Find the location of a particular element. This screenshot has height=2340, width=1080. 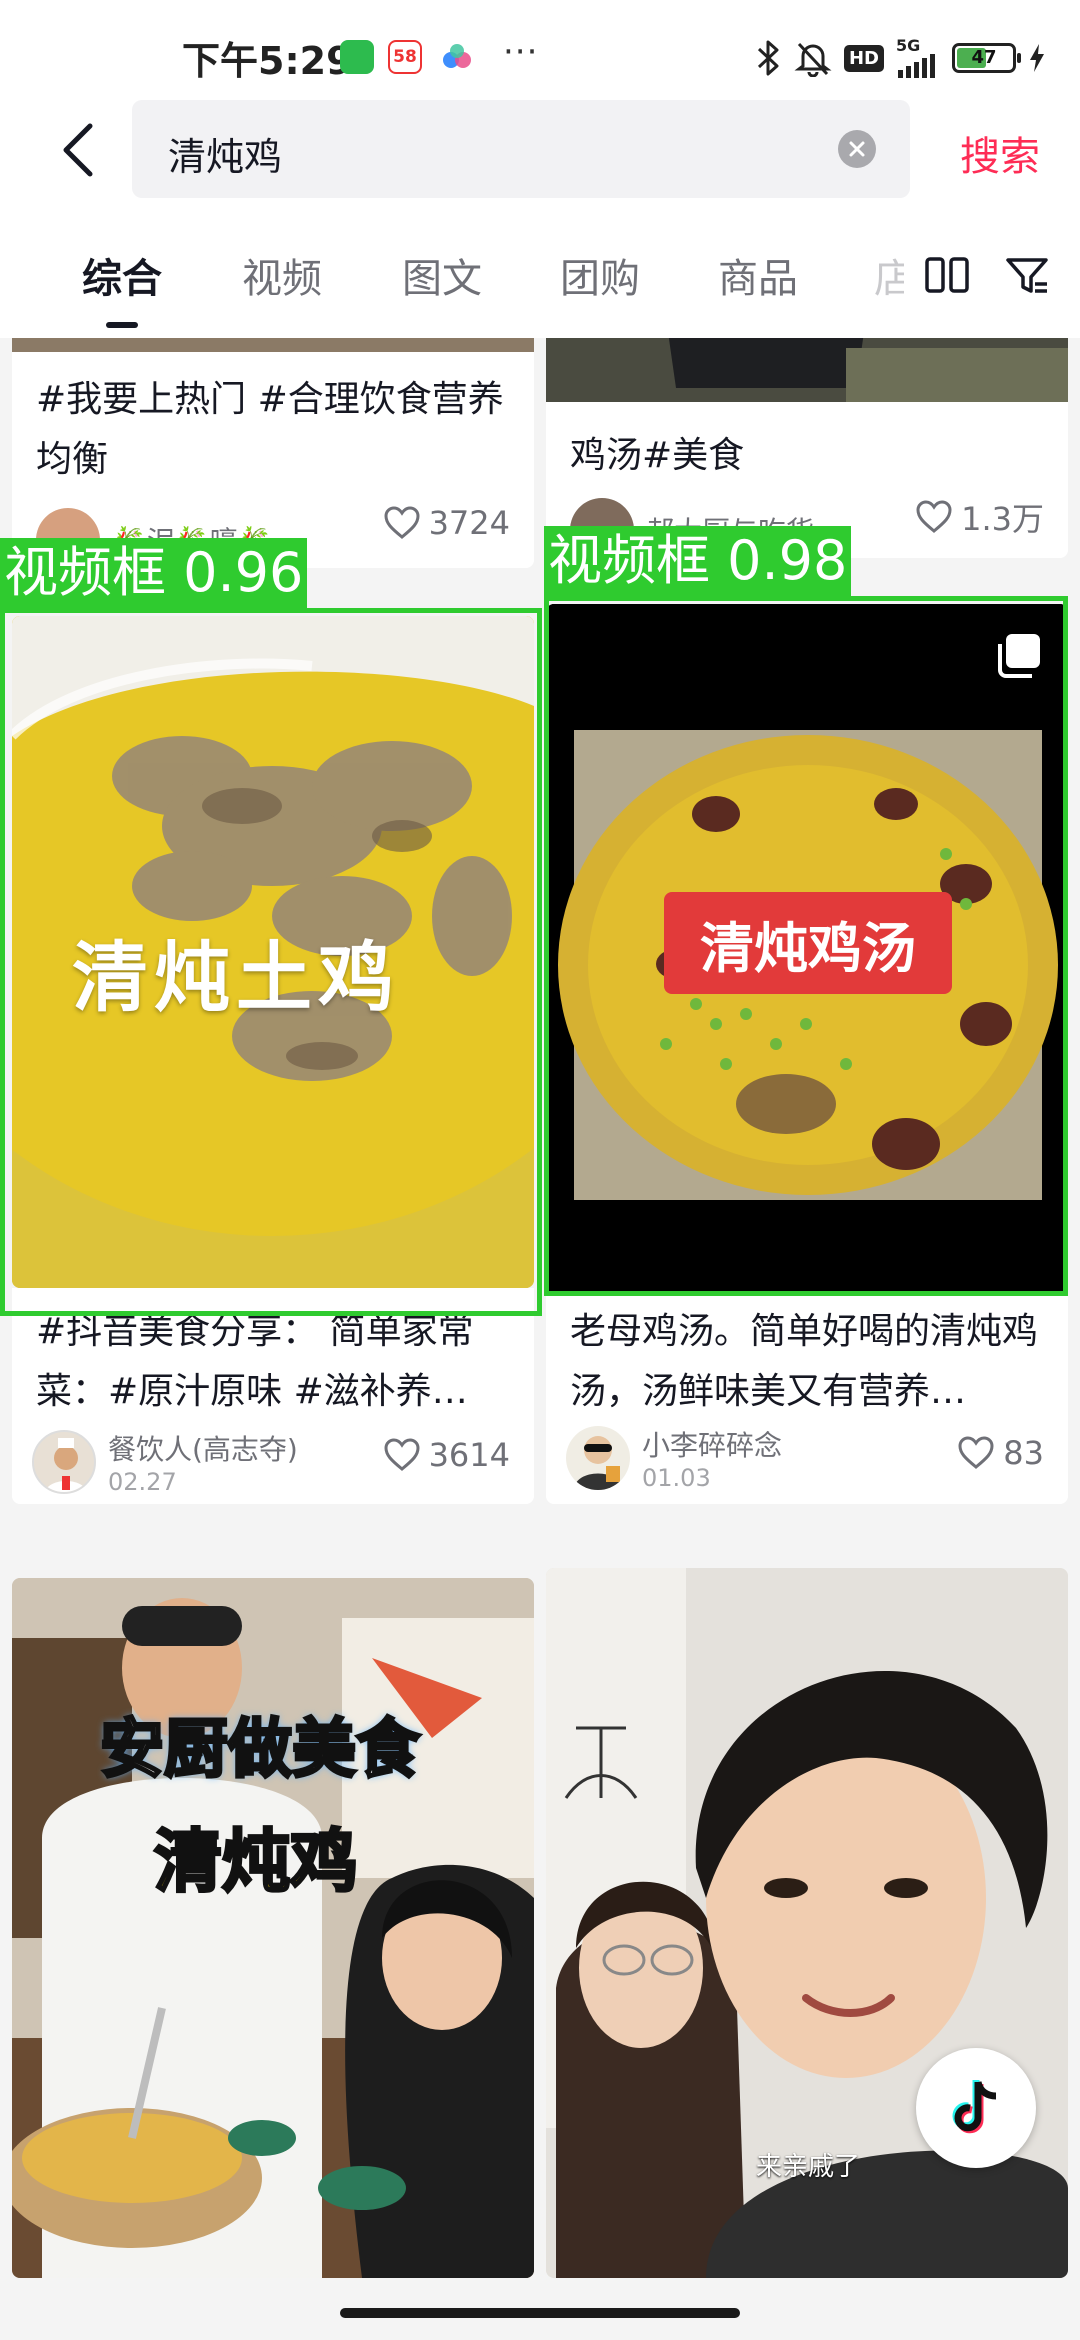

thumbnail-overlay-text: 清炖土鸡 is located at coordinates (236, 977).